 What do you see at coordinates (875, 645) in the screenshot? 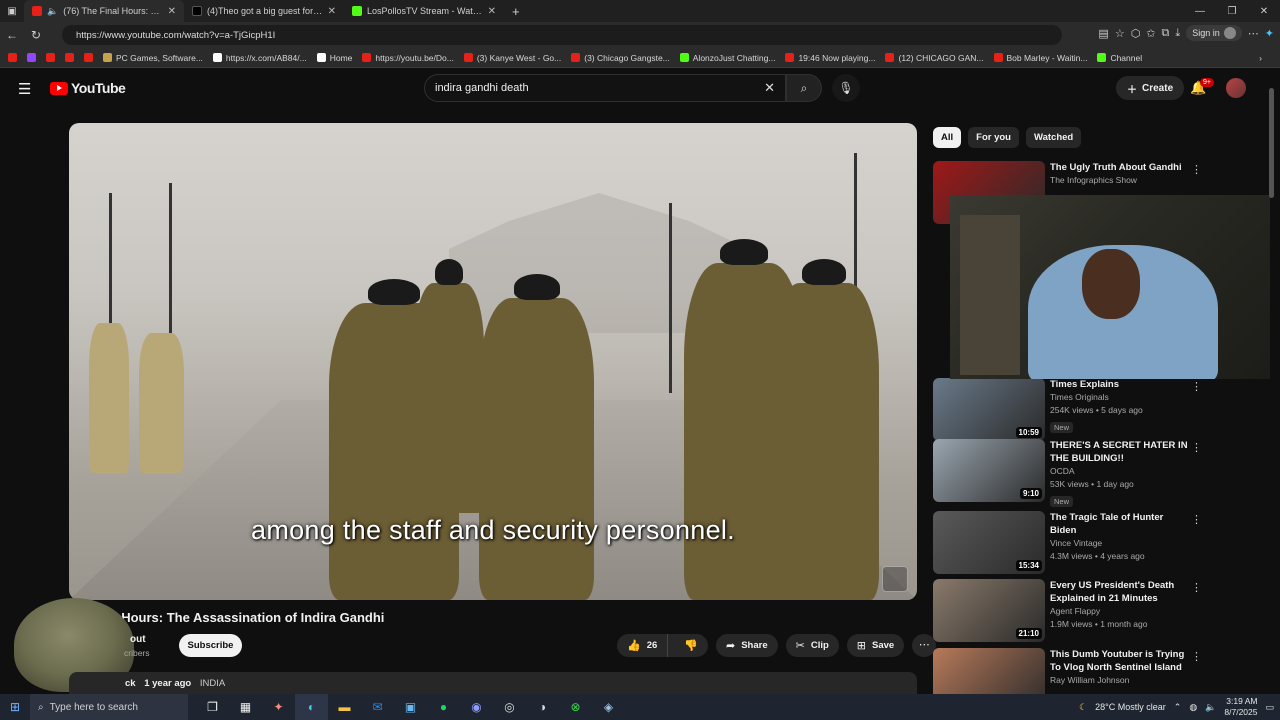
I see `save-button: ⊞ Save` at bounding box center [875, 645].